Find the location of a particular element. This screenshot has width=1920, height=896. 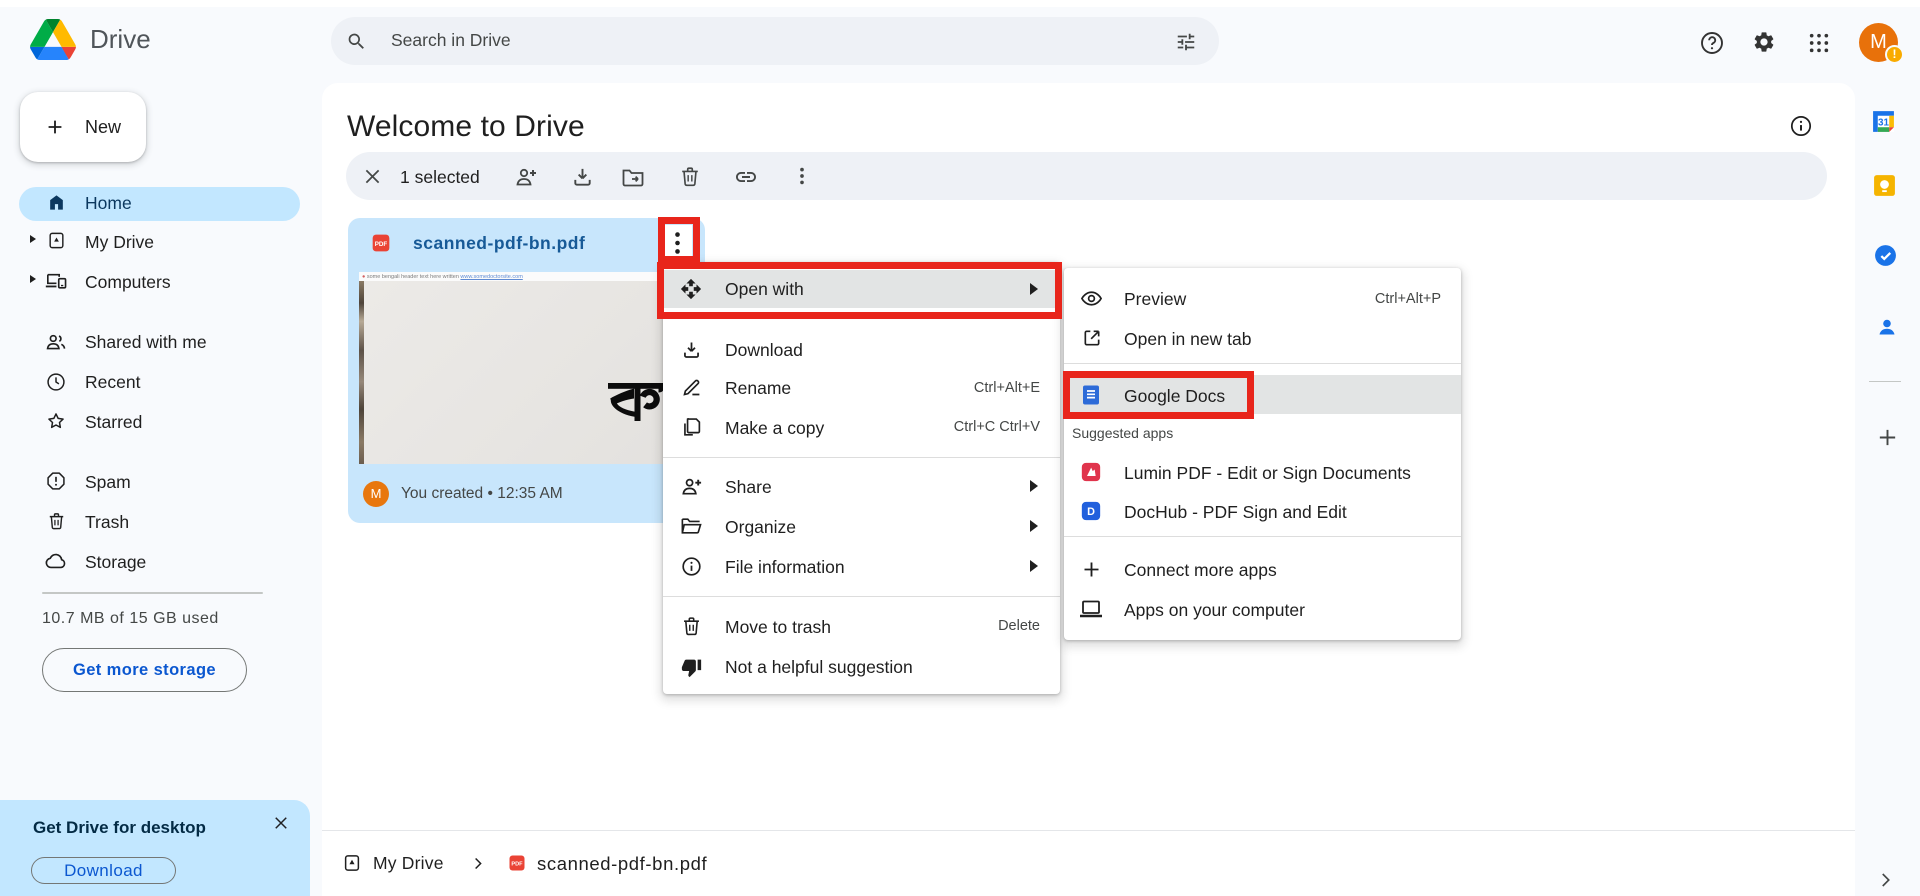

svg-text: D is located at coordinates (1091, 512).